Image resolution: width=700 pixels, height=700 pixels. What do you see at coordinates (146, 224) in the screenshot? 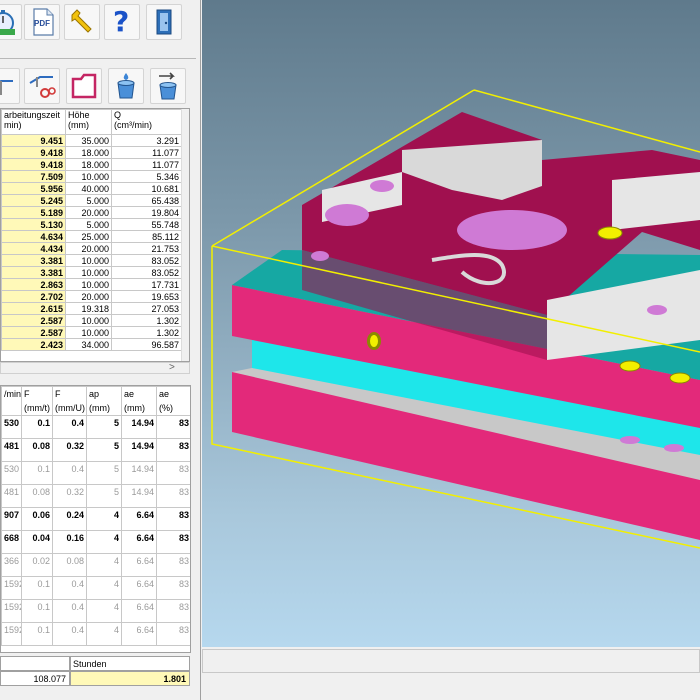
I see `table-cell: 55.748` at bounding box center [146, 224].